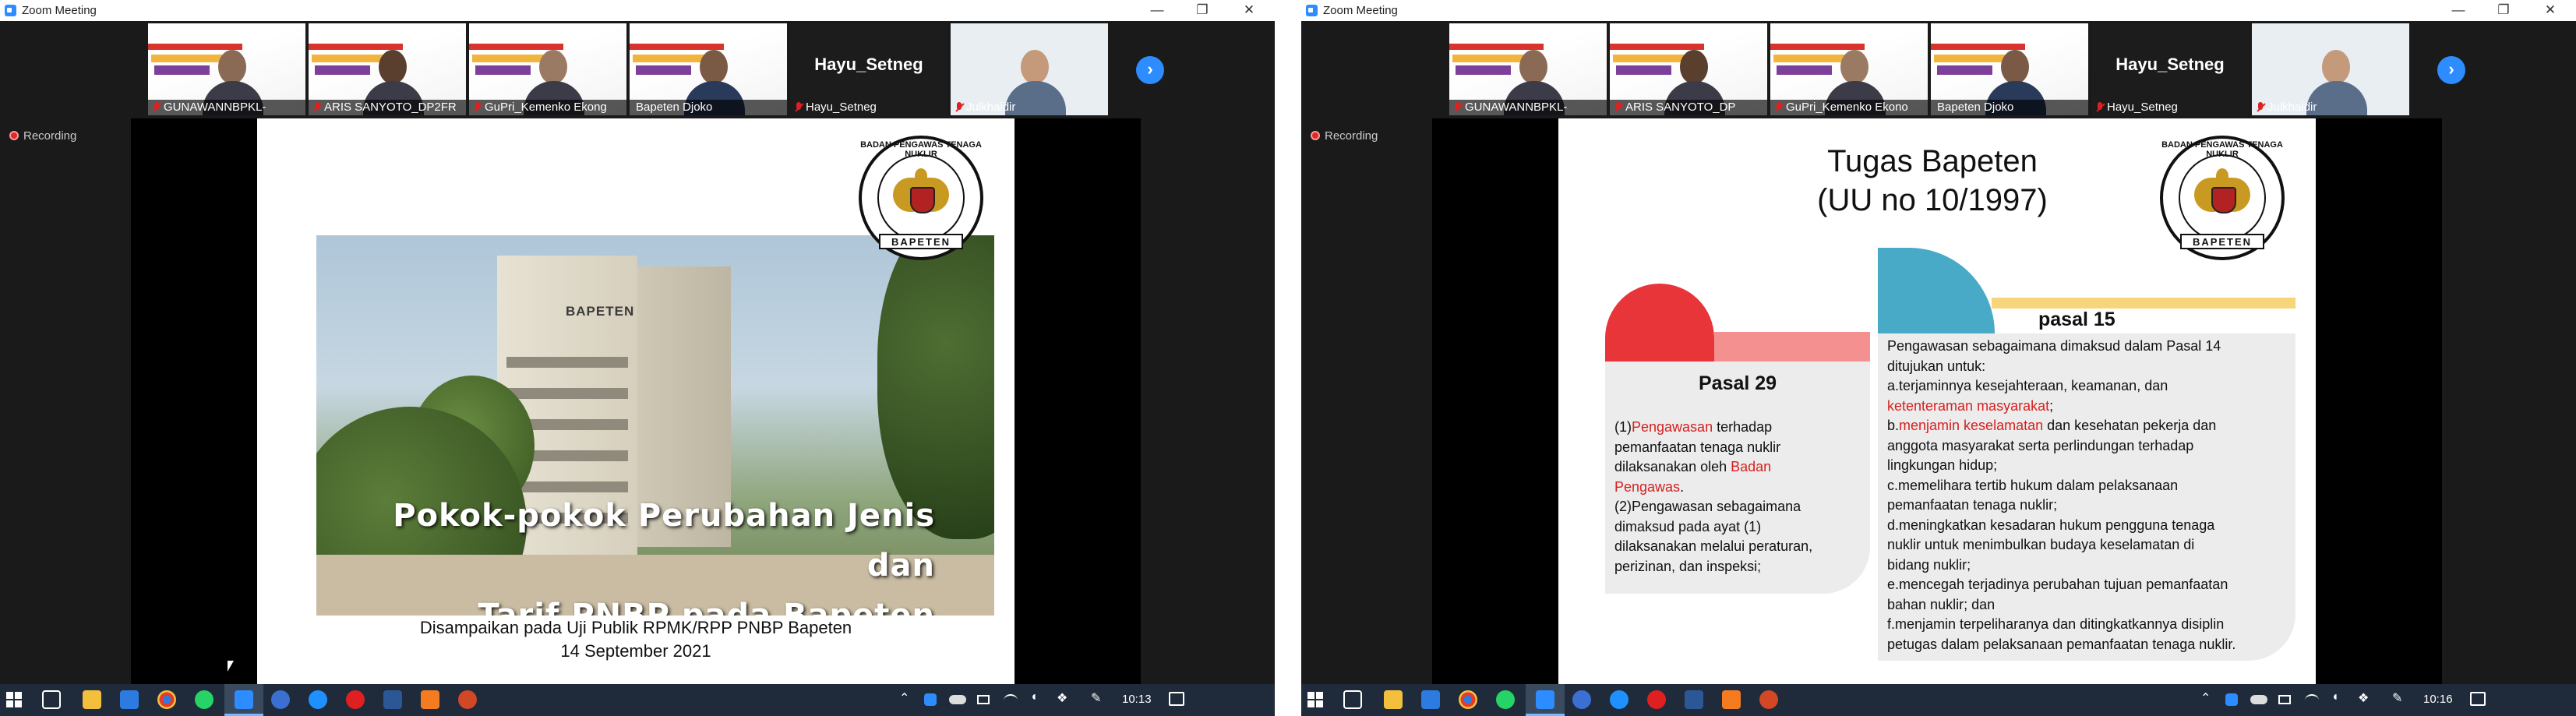 The width and height of the screenshot is (2576, 716). Describe the element at coordinates (1738, 383) in the screenshot. I see `pasal29-heading: Pasal 29` at that location.